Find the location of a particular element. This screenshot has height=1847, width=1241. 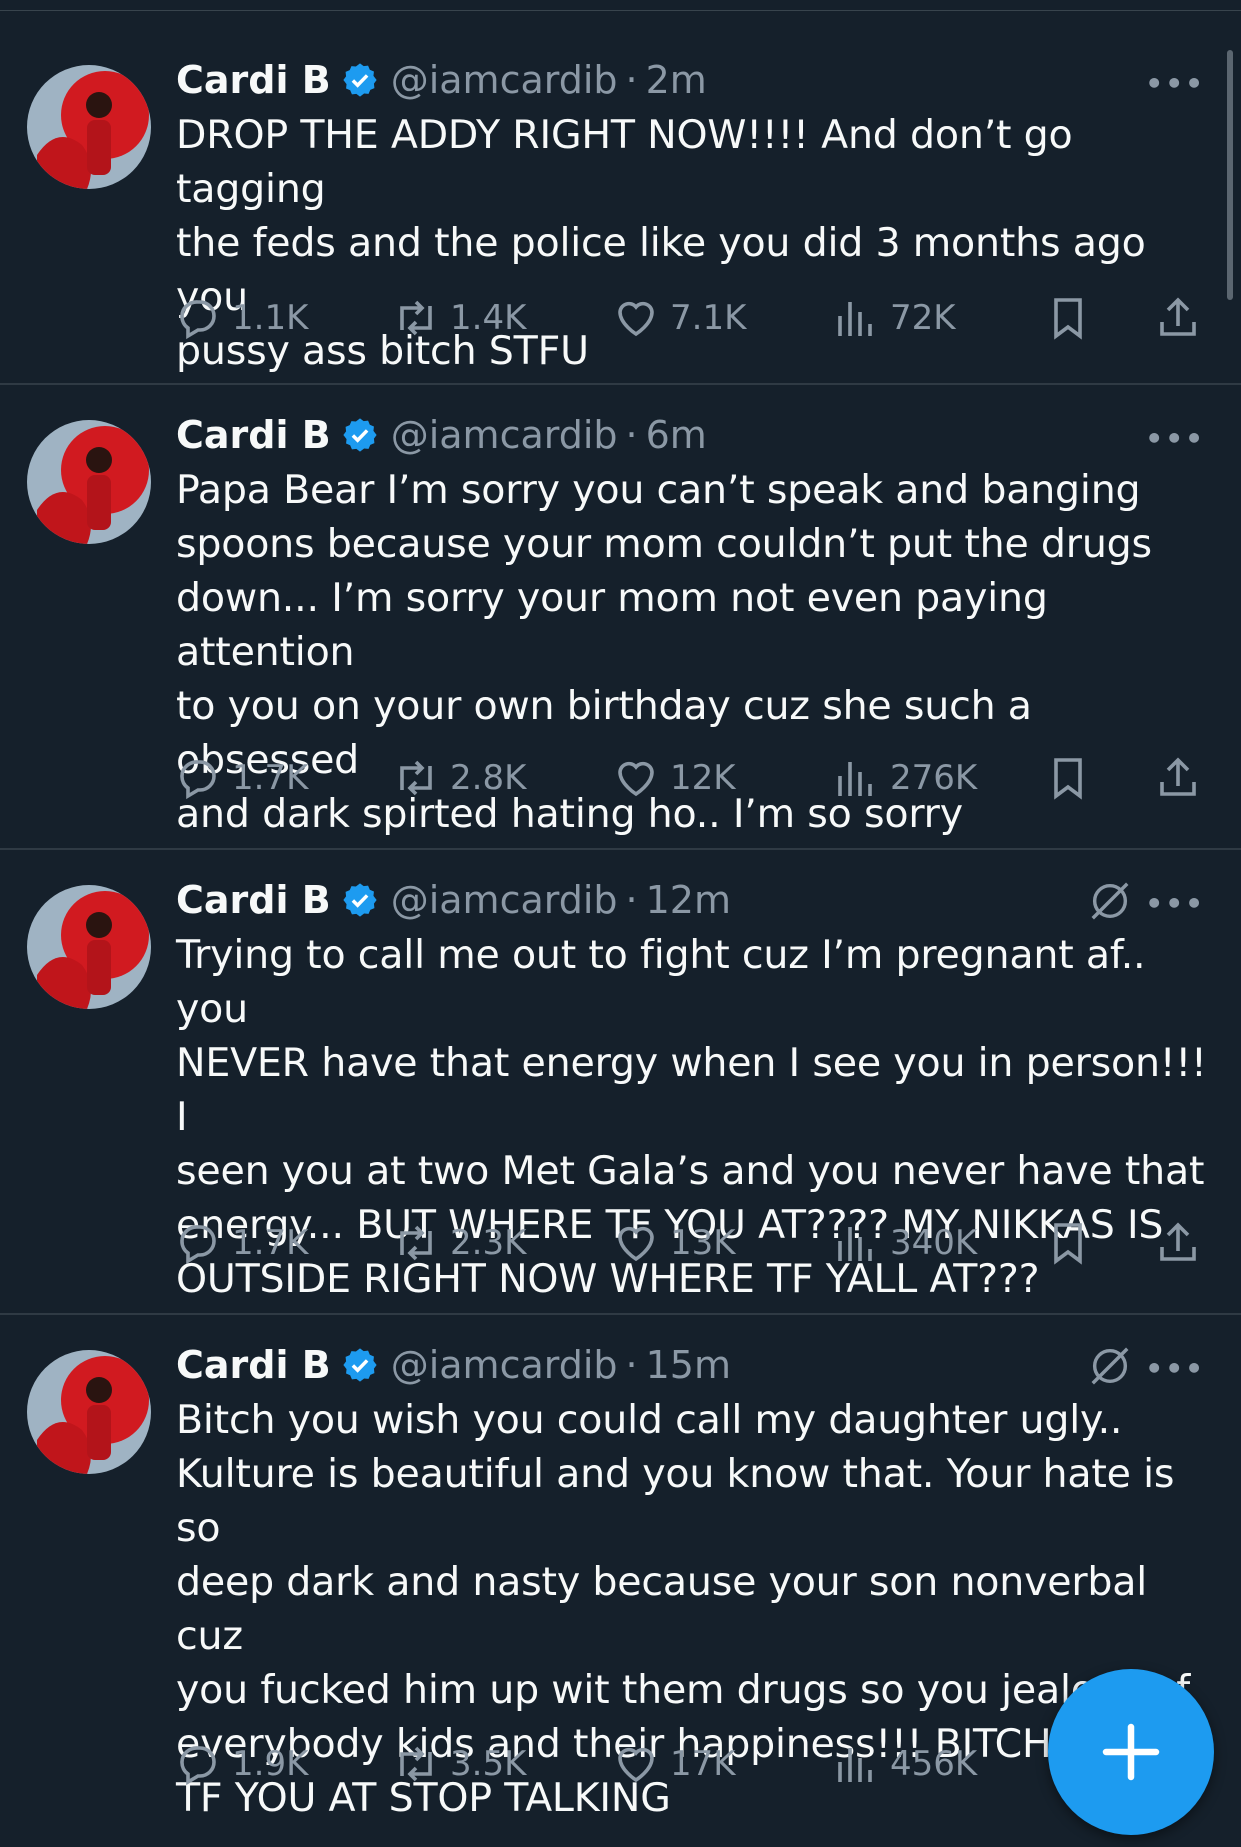

like-count: 7.1K is located at coordinates (708, 318).